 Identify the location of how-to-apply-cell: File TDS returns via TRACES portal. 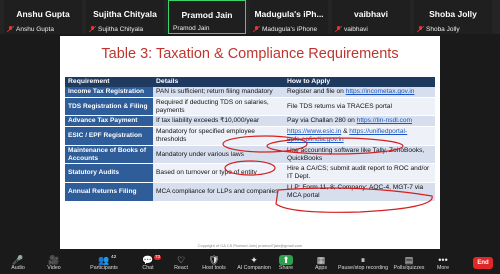
(359, 107).